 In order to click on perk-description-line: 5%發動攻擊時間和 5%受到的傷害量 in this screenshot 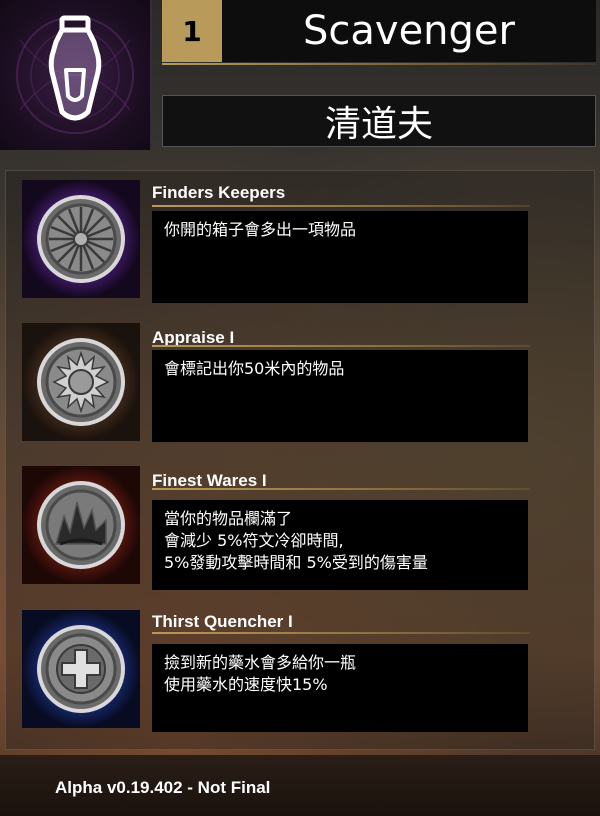, I will do `click(296, 562)`.